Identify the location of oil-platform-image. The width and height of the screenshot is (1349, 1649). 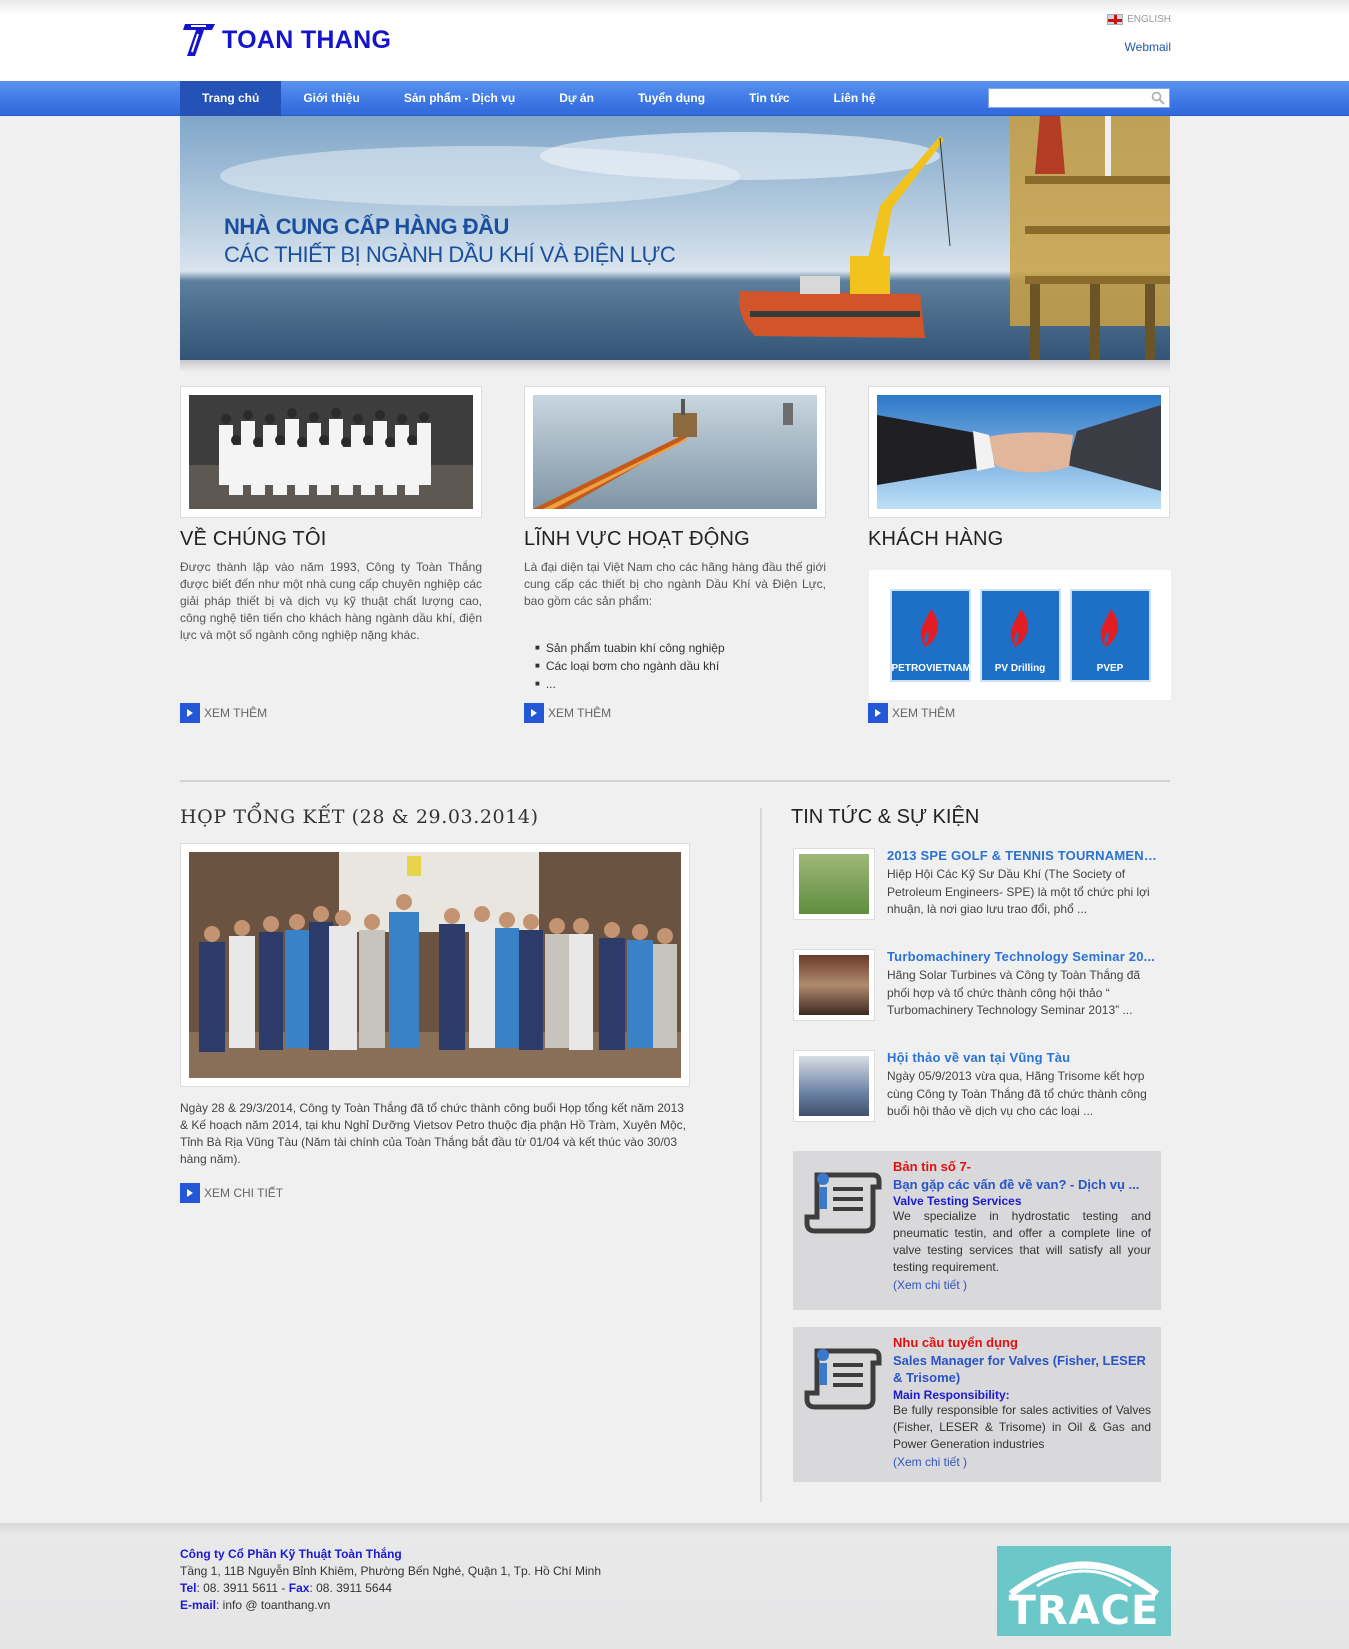
(675, 452).